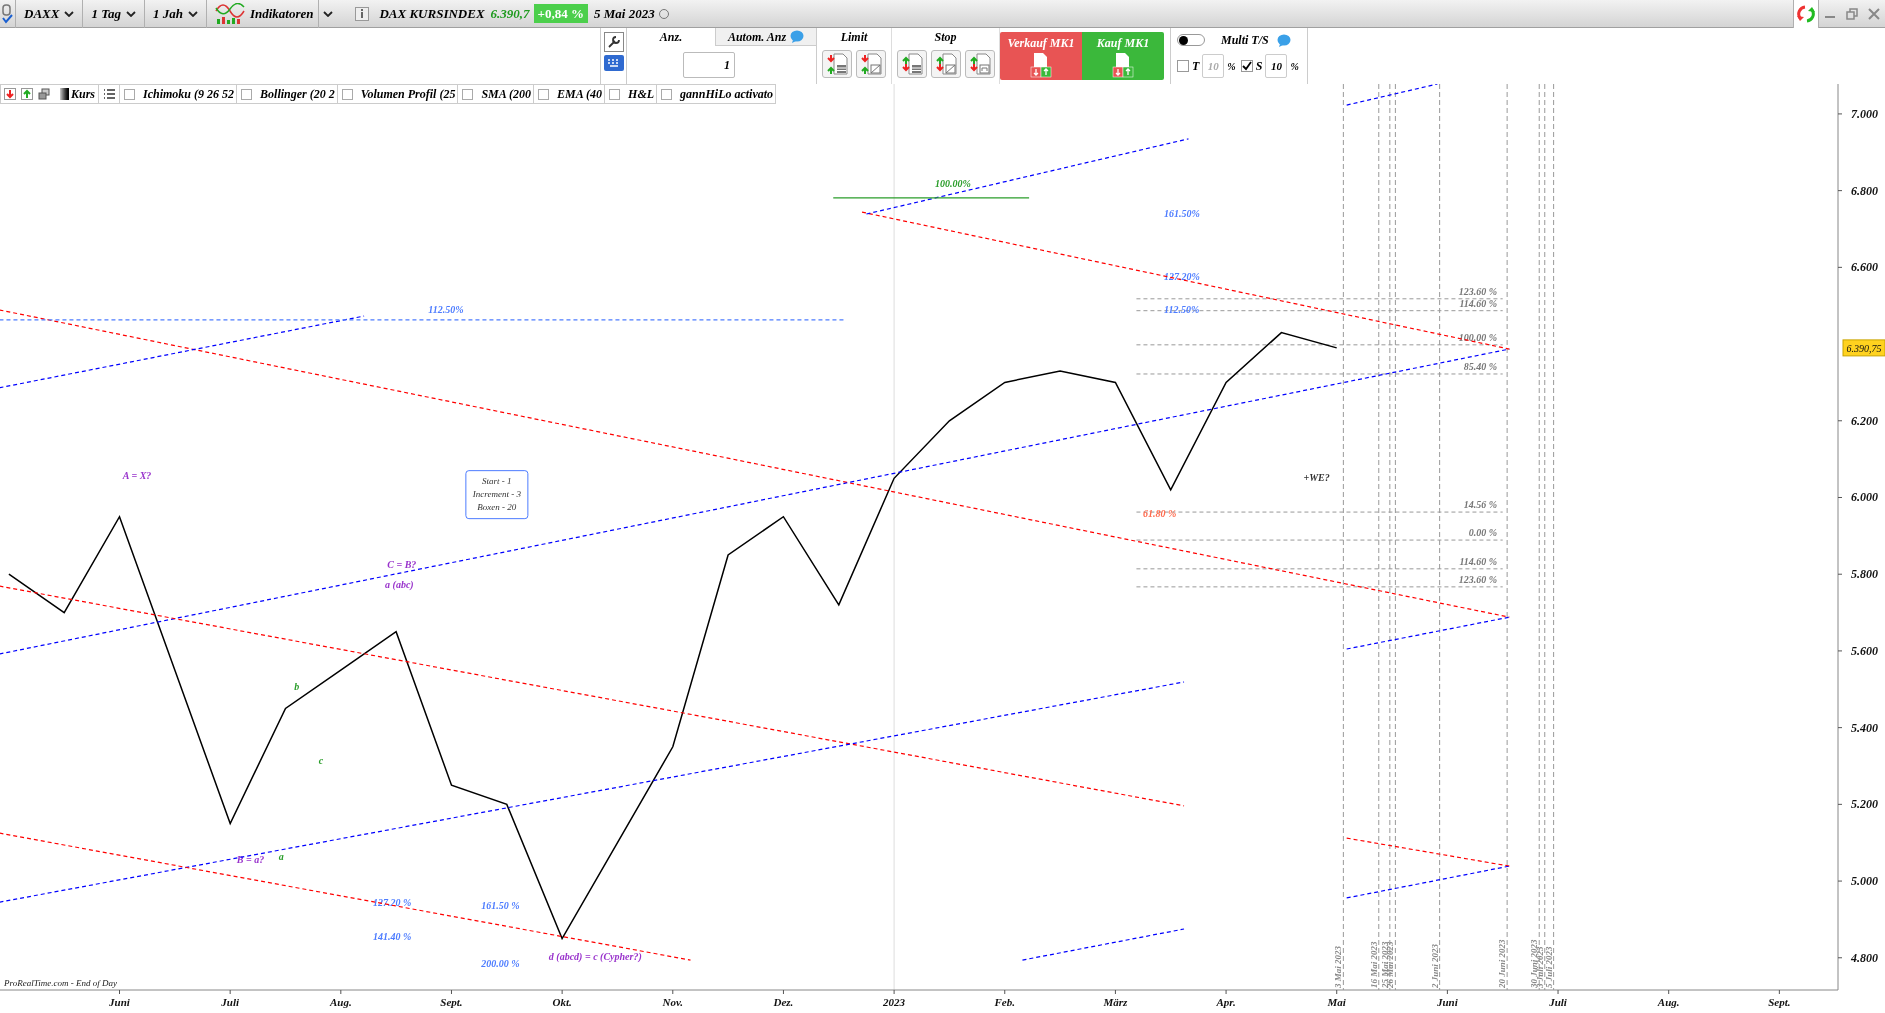  Describe the element at coordinates (506, 94) in the screenshot. I see `indicator-label: SMA (200` at that location.